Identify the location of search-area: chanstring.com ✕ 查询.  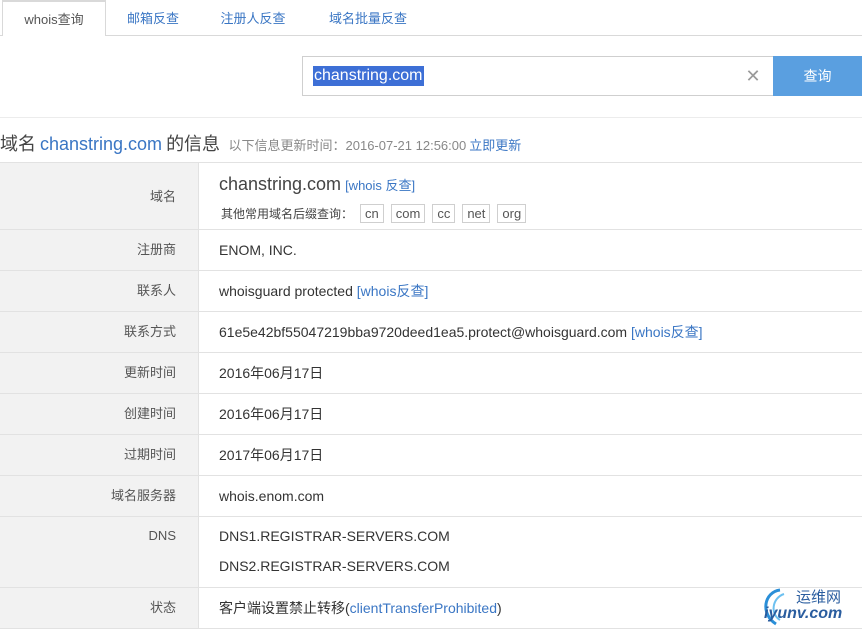
(431, 77).